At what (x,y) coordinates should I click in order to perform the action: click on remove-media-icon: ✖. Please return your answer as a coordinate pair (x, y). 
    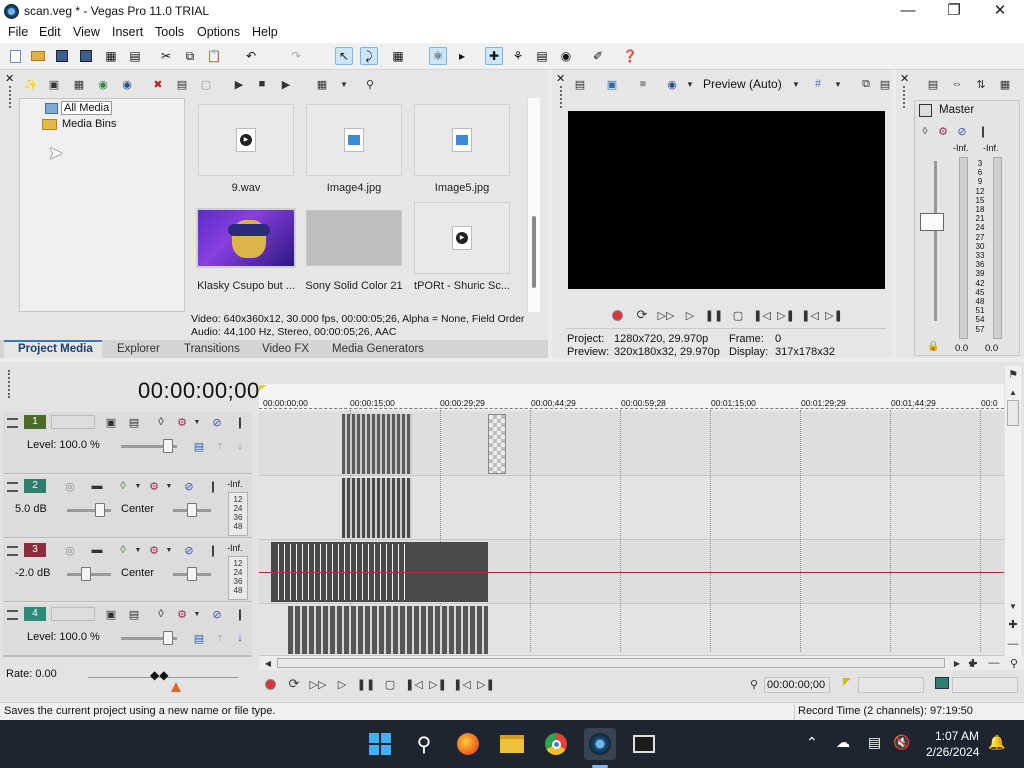
    Looking at the image, I should click on (158, 84).